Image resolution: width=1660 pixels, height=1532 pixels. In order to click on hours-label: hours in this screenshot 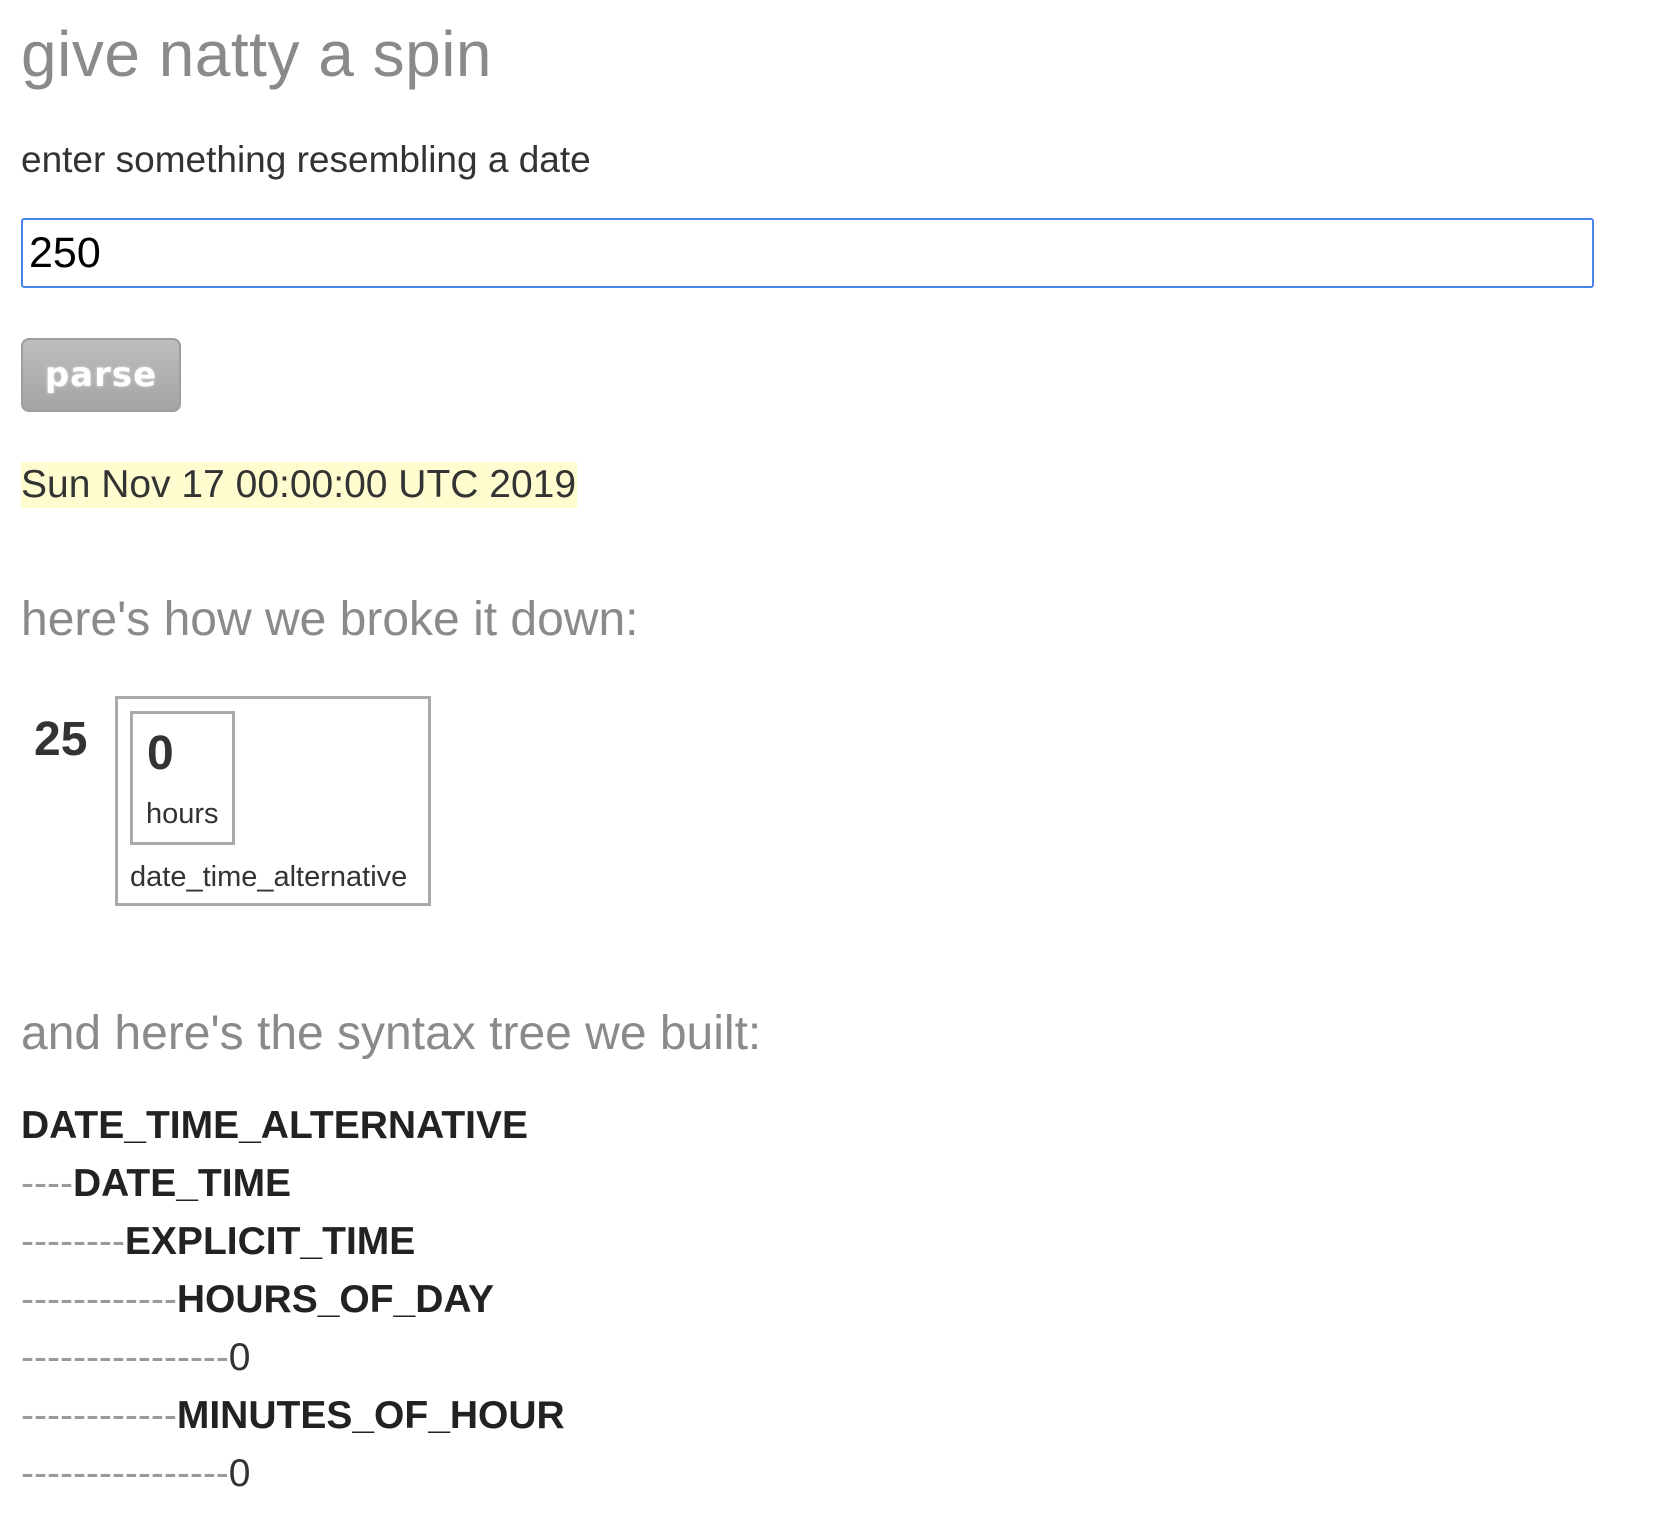, I will do `click(182, 814)`.